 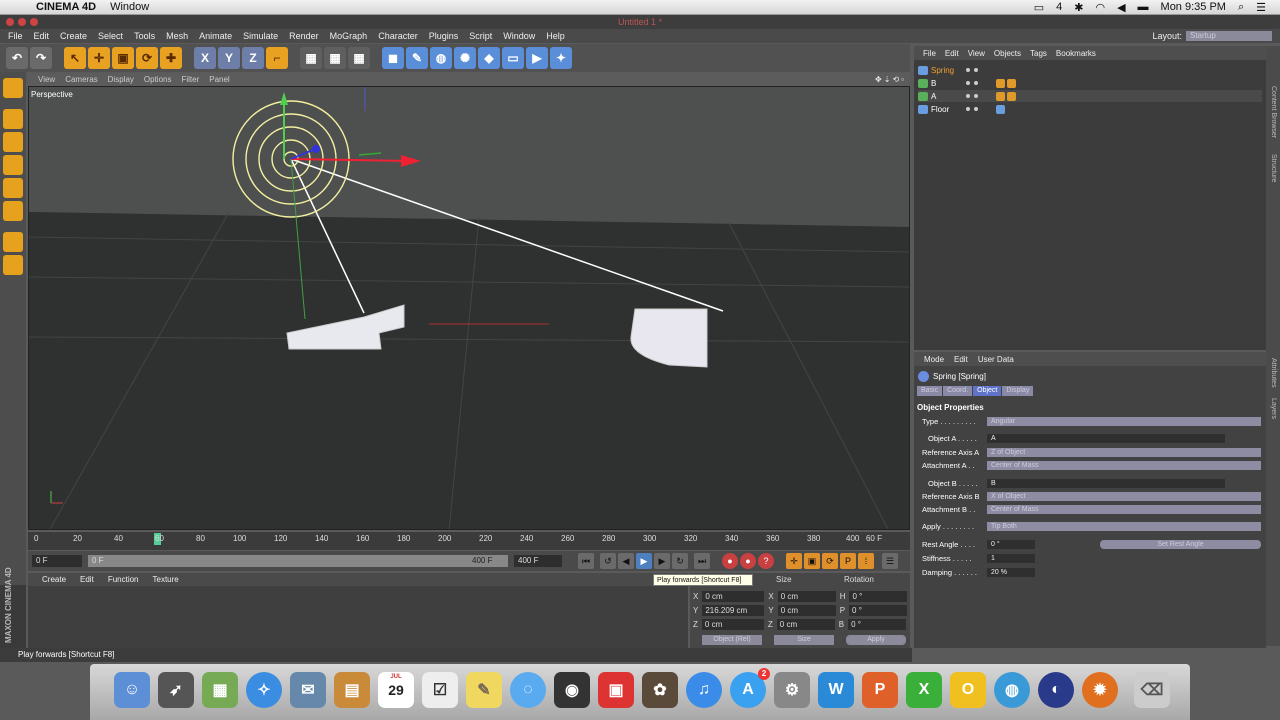 What do you see at coordinates (1273, 373) in the screenshot?
I see `tab-attributes: Attributes` at bounding box center [1273, 373].